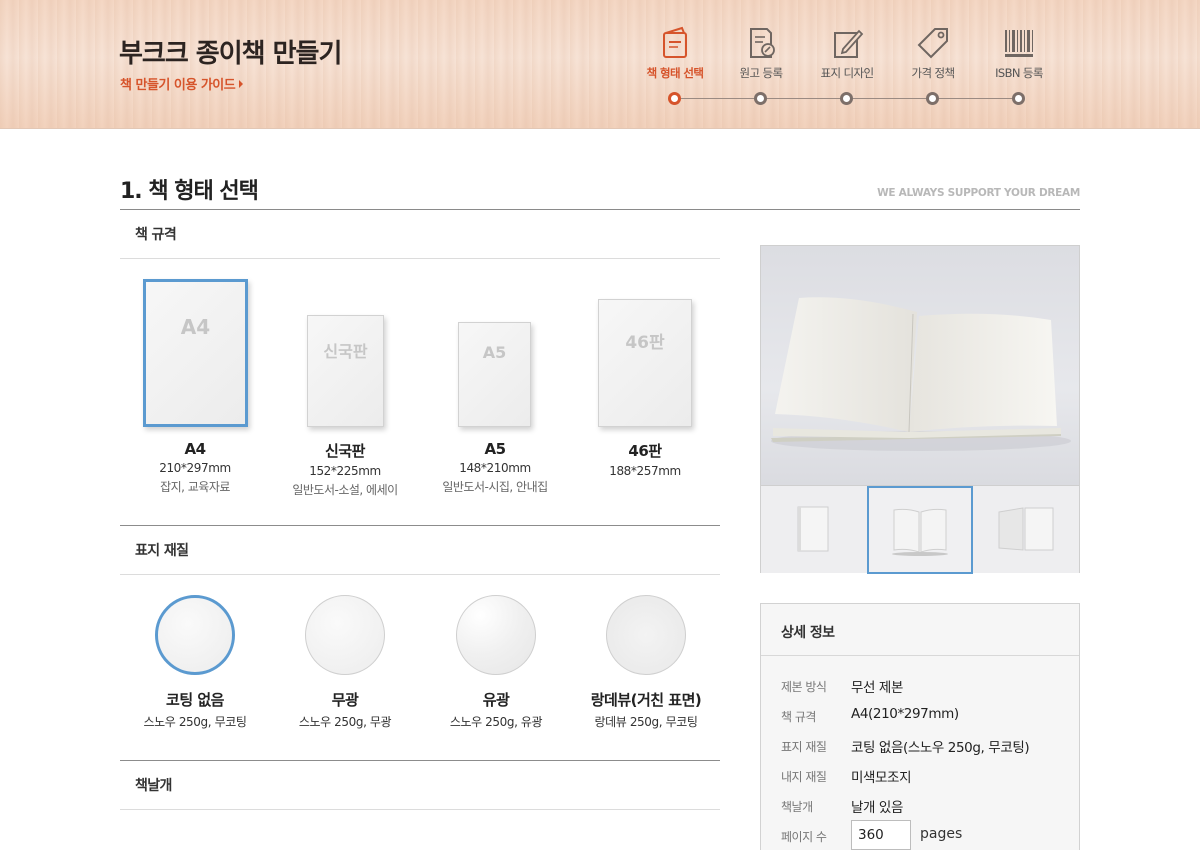 The height and width of the screenshot is (850, 1200). I want to click on size-card-label: A5, so click(494, 352).